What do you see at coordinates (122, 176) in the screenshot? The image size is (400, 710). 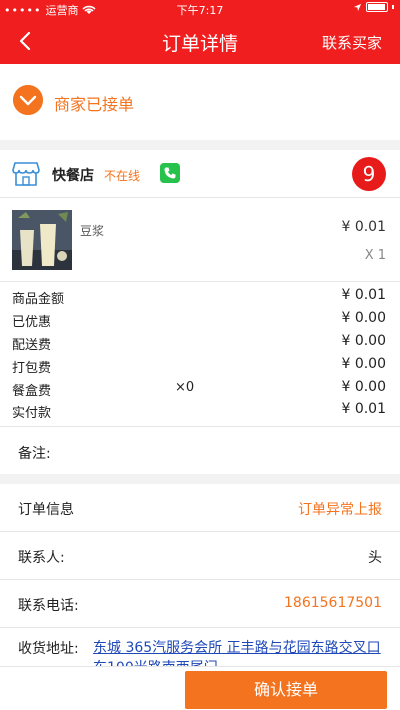 I see `shop-status: 不在线` at bounding box center [122, 176].